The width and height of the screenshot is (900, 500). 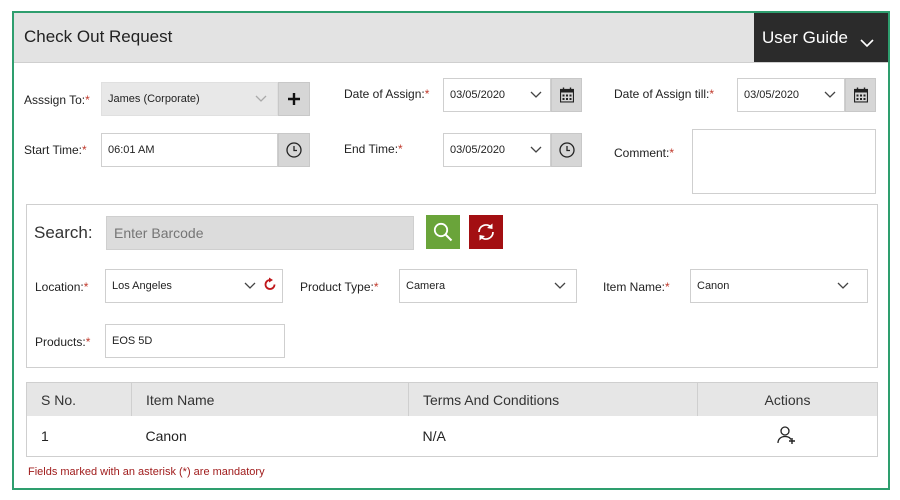 I want to click on add-user-icon, so click(x=787, y=436).